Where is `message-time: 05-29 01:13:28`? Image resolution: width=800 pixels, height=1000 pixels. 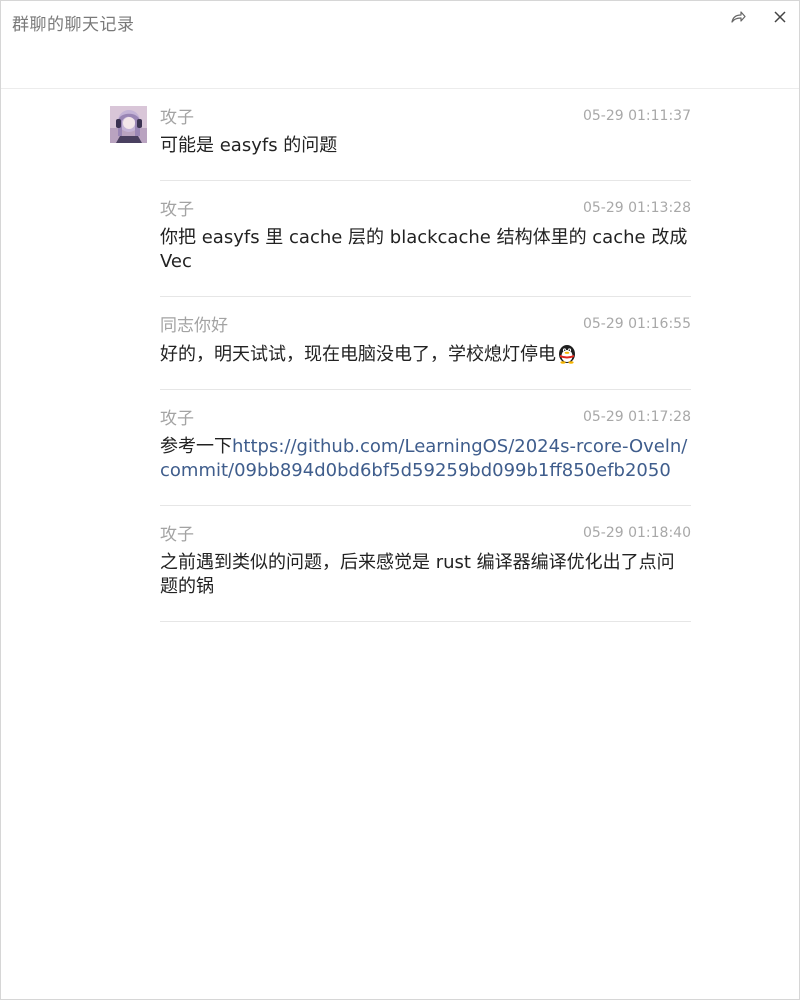 message-time: 05-29 01:13:28 is located at coordinates (636, 208).